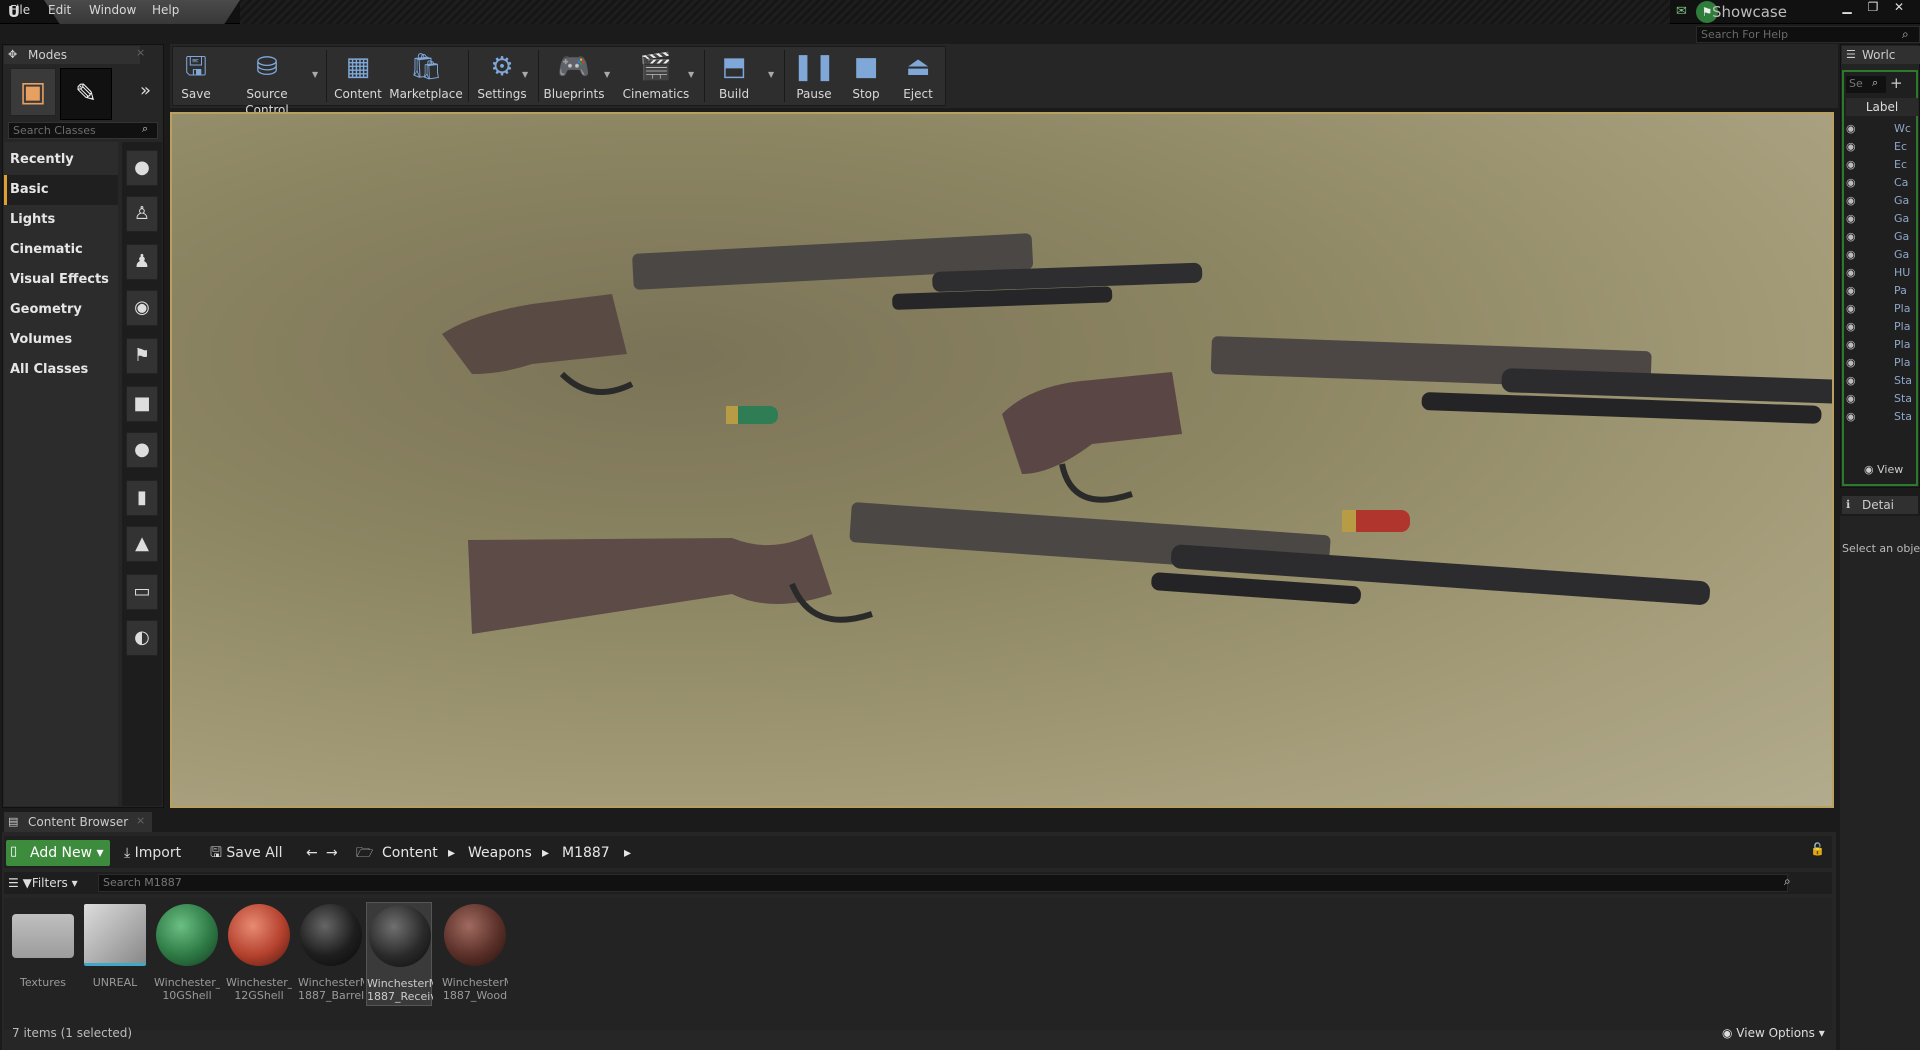  Describe the element at coordinates (1891, 470) in the screenshot. I see `outliner-view-options: ◉ View` at that location.